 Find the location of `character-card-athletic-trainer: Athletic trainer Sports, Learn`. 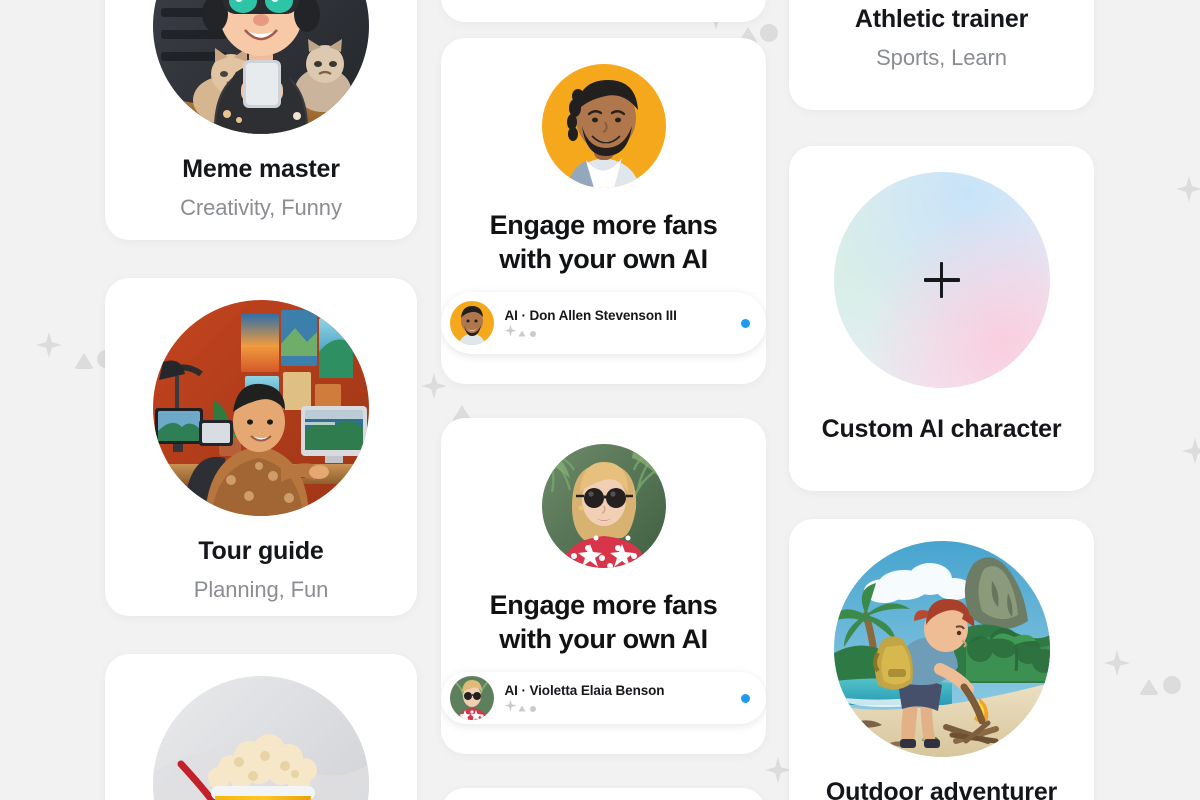

character-card-athletic-trainer: Athletic trainer Sports, Learn is located at coordinates (941, 55).